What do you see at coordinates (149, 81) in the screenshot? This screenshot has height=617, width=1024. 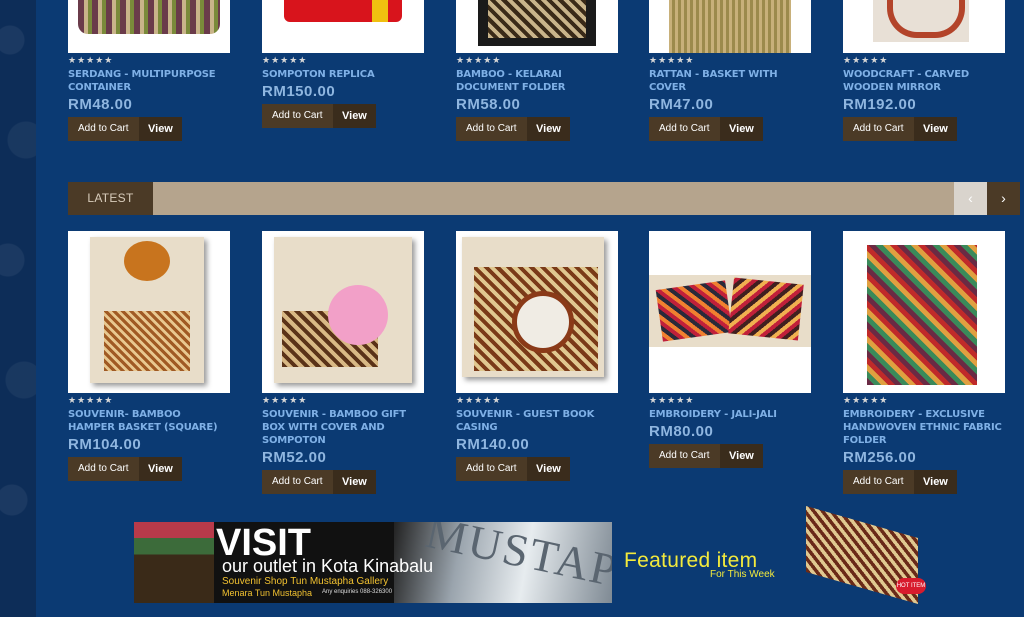 I see `product-name: SERDANG - MULTIPURPOSE CONTAINER` at bounding box center [149, 81].